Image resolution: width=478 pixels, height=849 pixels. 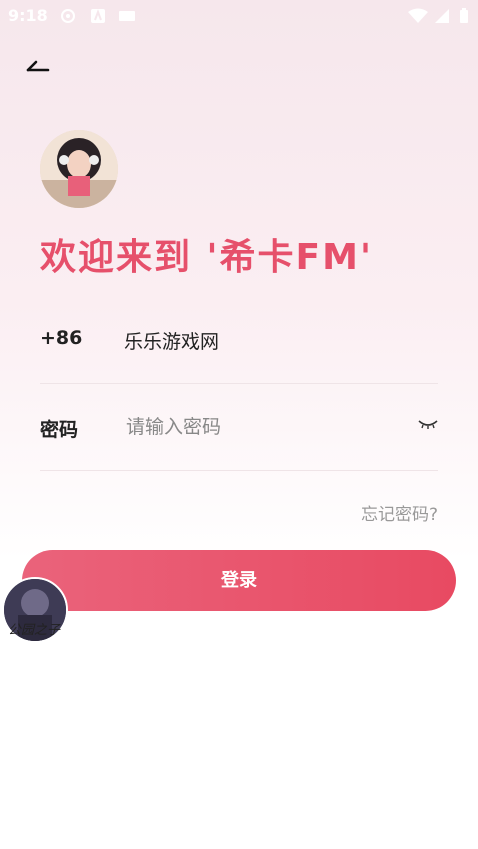 I want to click on sync-icon, so click(x=68, y=16).